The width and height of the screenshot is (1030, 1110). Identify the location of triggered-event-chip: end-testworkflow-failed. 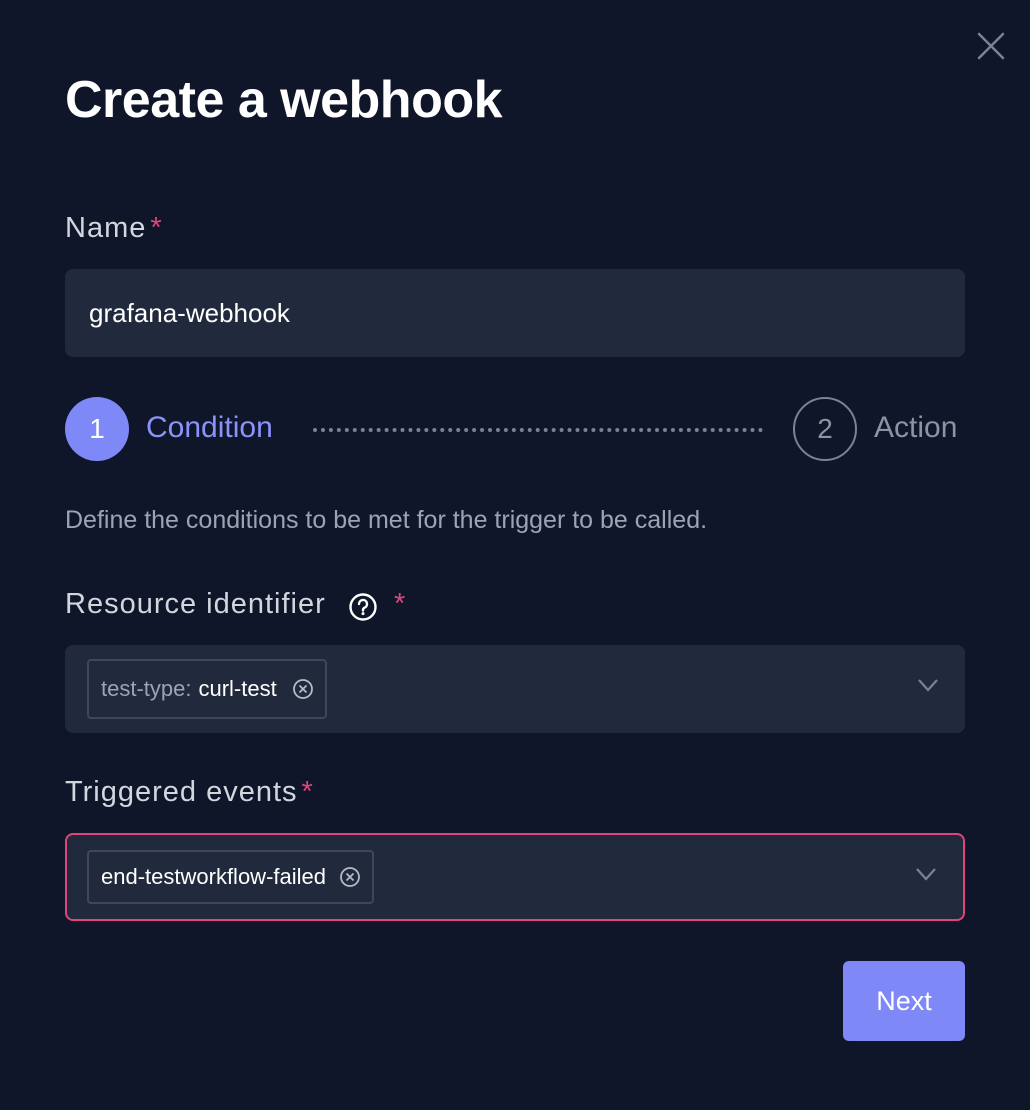
(230, 877).